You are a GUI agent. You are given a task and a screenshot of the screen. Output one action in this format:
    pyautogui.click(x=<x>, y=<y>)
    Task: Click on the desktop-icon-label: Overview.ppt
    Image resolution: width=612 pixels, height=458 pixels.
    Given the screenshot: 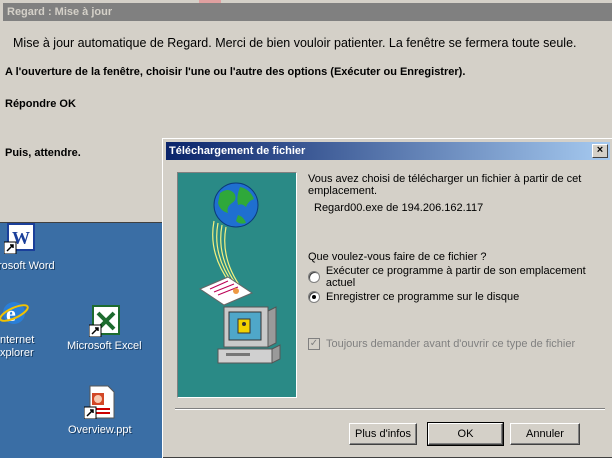 What is the action you would take?
    pyautogui.click(x=100, y=430)
    